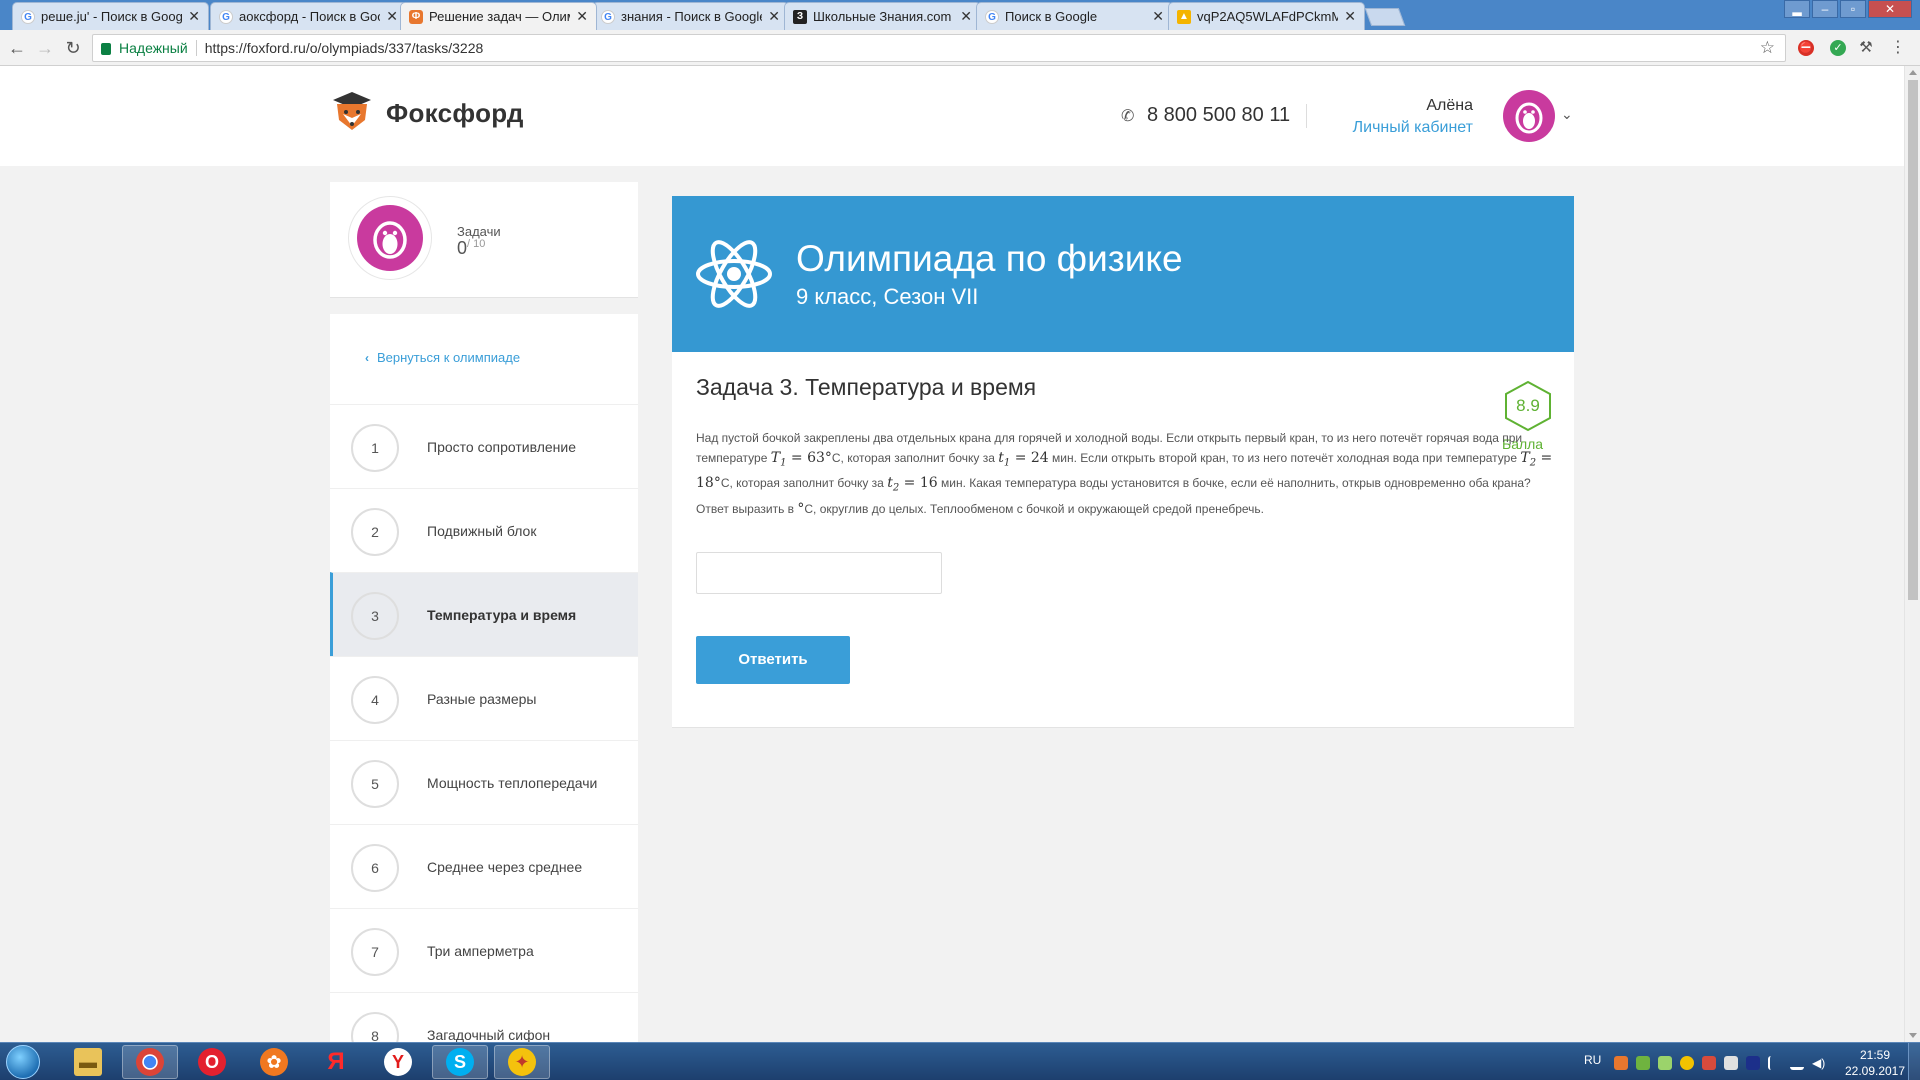 This screenshot has width=1920, height=1080. I want to click on page-scrollbar, so click(1912, 554).